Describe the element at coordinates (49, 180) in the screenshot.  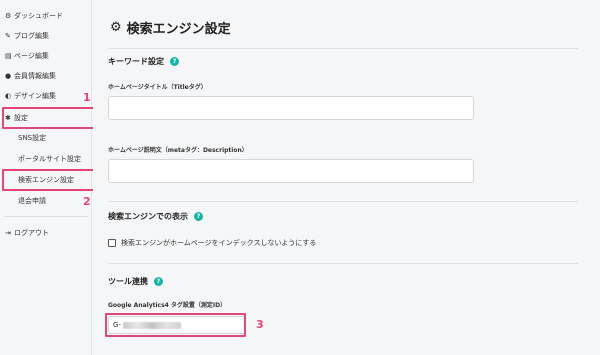
I see `highlight-search-engine` at that location.